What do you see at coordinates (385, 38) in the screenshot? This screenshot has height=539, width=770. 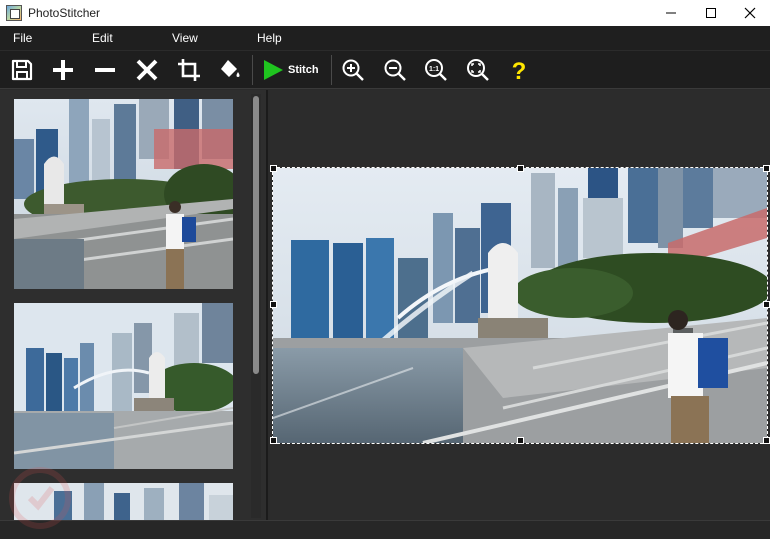 I see `menu-bar: File Edit View Help` at bounding box center [385, 38].